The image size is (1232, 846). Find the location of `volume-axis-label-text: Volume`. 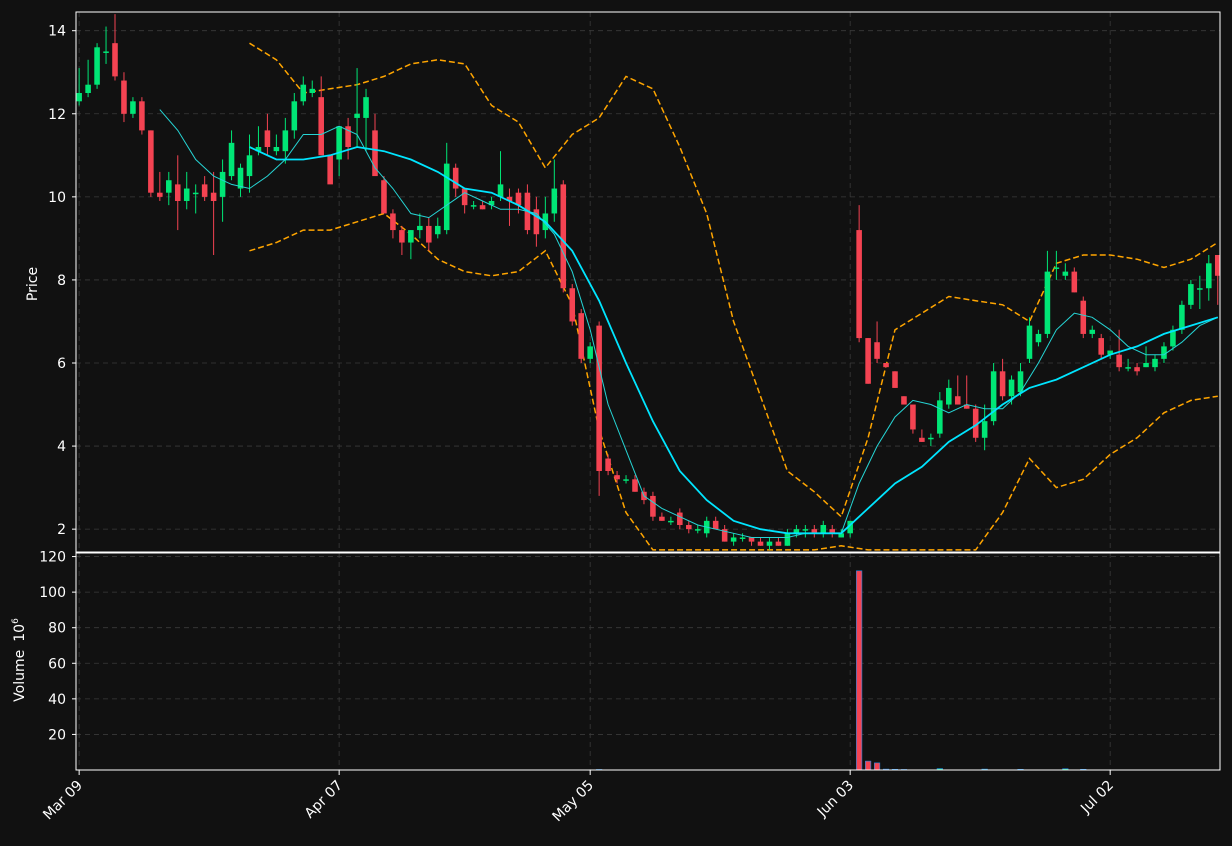

volume-axis-label-text: Volume is located at coordinates (20, 676).